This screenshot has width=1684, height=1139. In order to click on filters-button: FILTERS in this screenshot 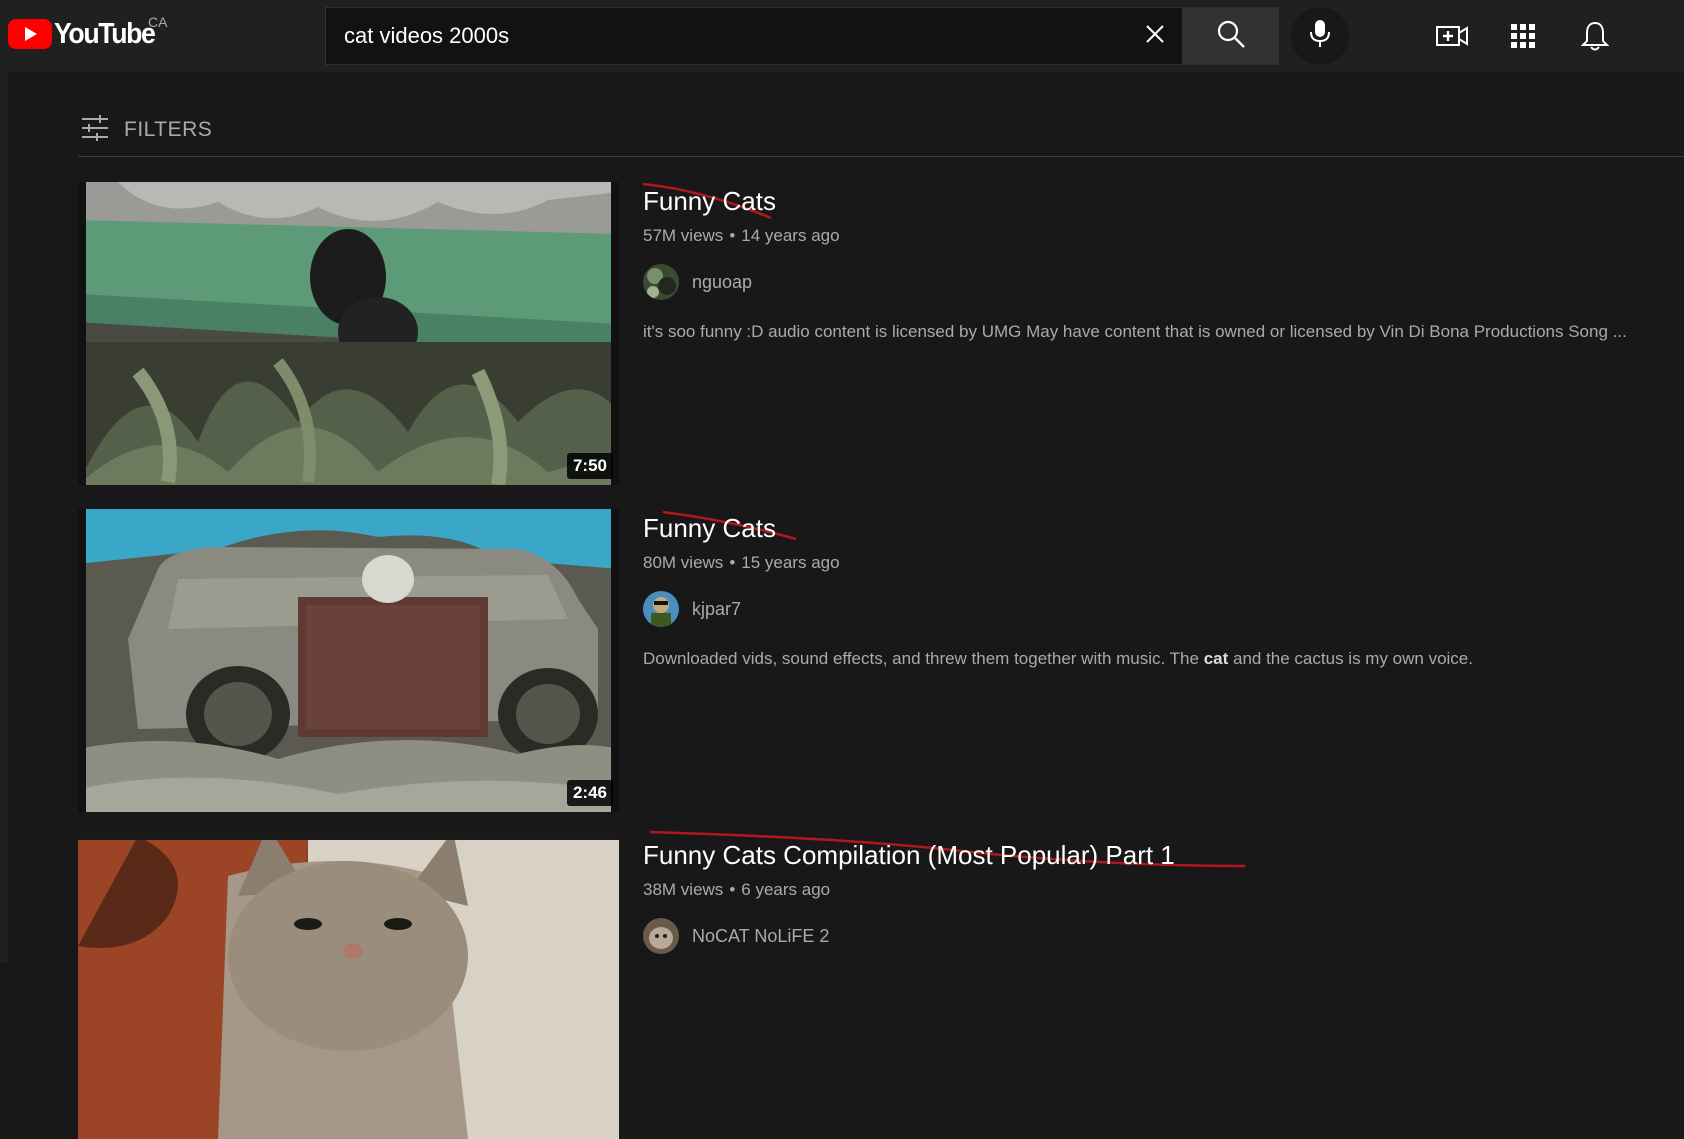, I will do `click(146, 130)`.